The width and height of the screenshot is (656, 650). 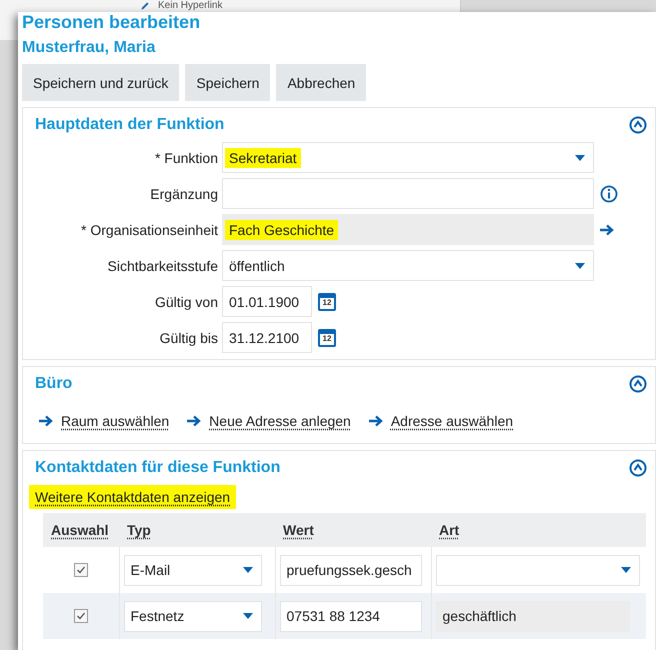 I want to click on show-more-link: Weitere Kontaktdaten anzeigen, so click(x=132, y=497).